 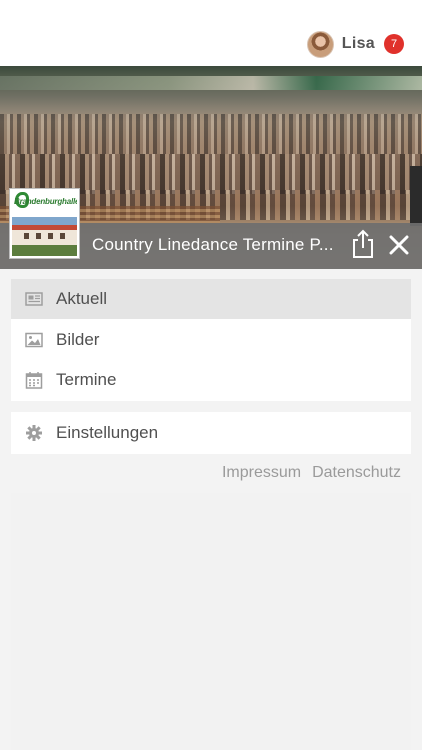 I want to click on gear-icon, so click(x=34, y=433).